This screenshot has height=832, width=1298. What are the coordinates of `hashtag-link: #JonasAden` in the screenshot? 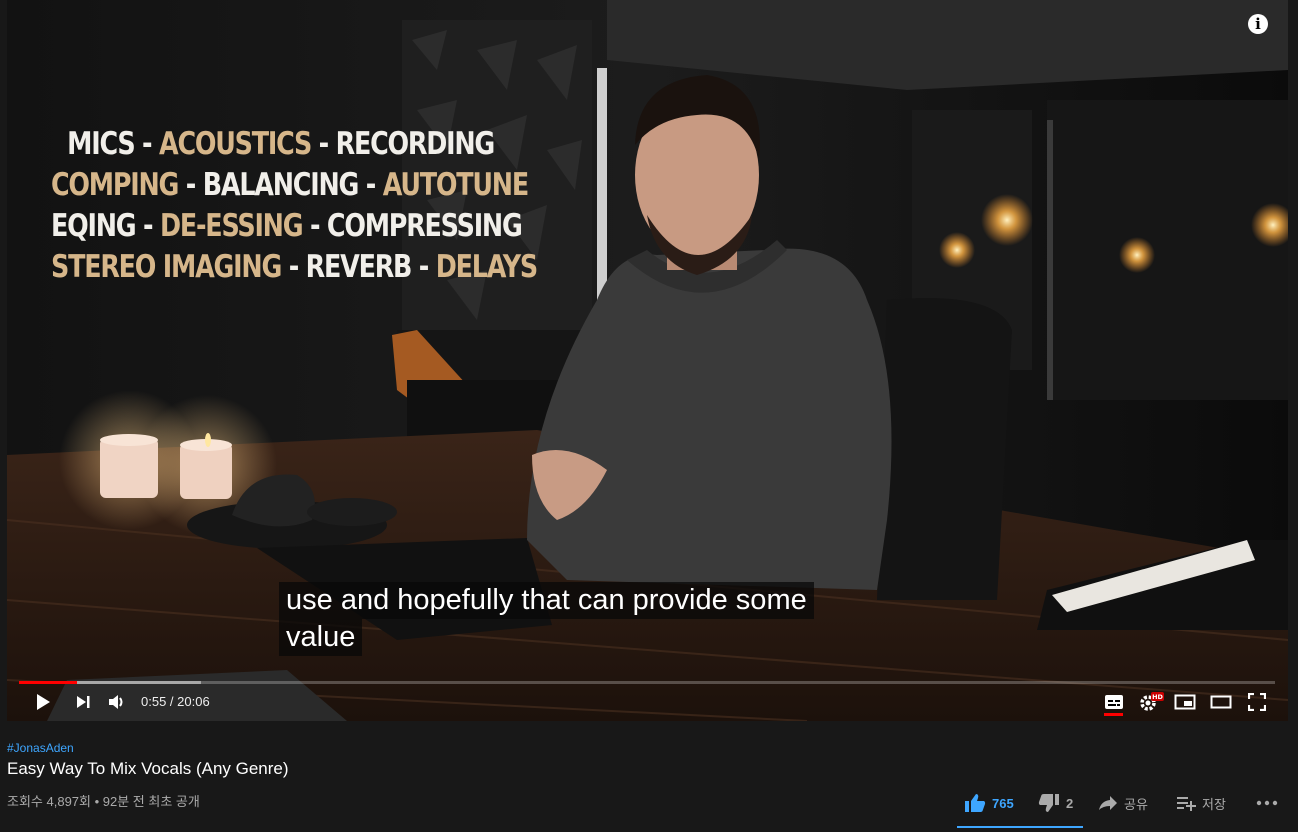 It's located at (40, 748).